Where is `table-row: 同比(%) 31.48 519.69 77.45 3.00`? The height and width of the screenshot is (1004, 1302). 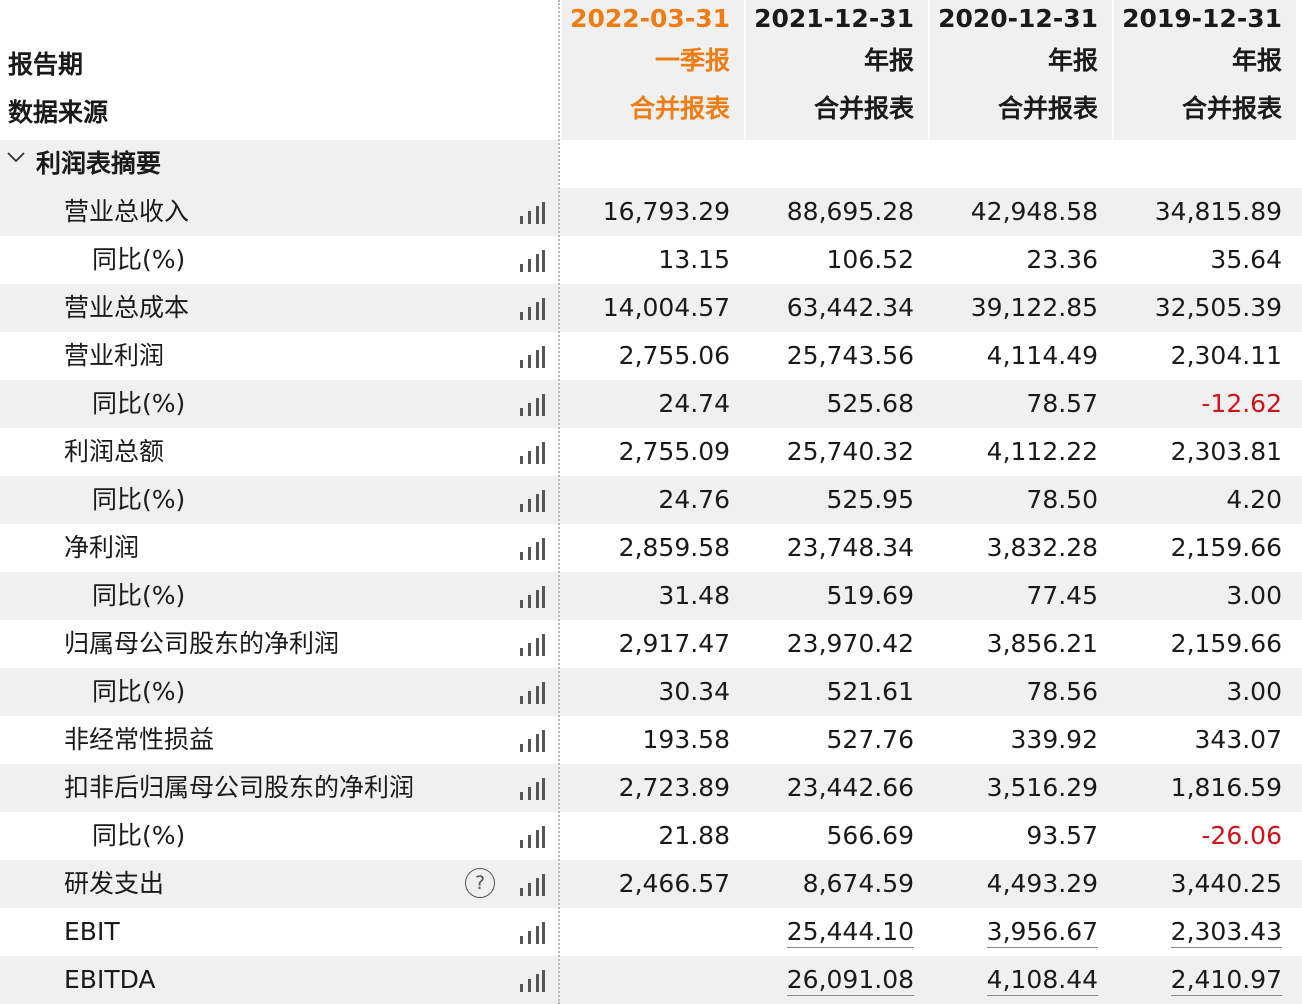
table-row: 同比(%) 31.48 519.69 77.45 3.00 is located at coordinates (651, 596).